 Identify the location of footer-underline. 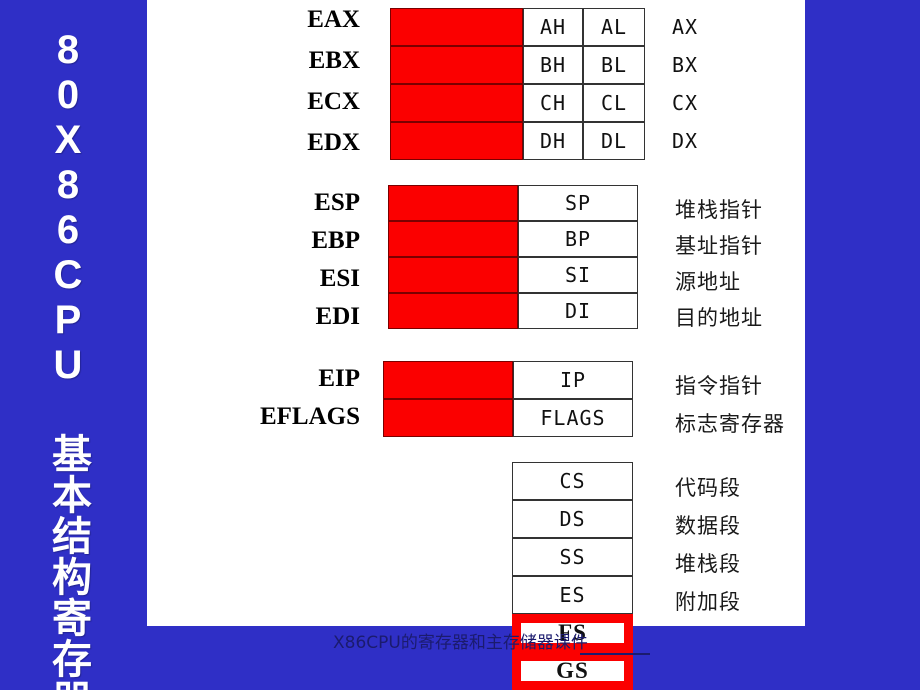
(615, 654).